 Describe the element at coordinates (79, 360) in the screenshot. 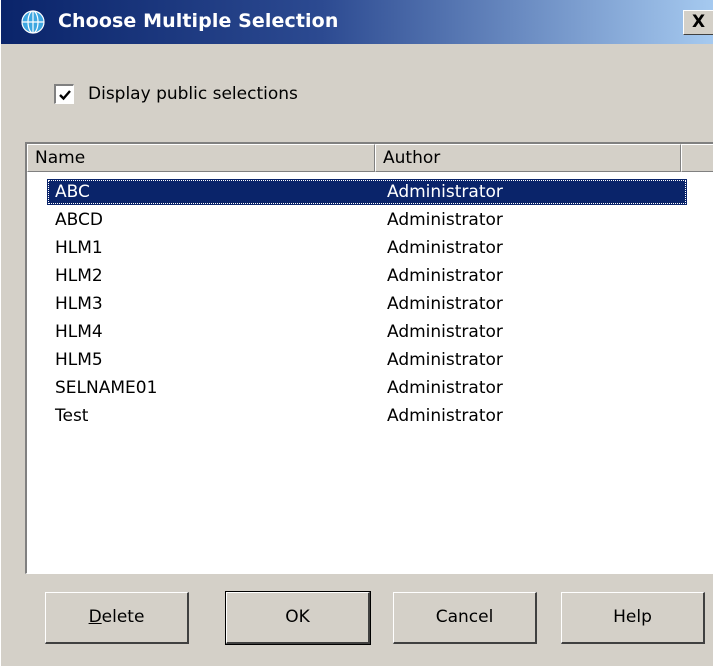

I see `item-name: HLM5` at that location.